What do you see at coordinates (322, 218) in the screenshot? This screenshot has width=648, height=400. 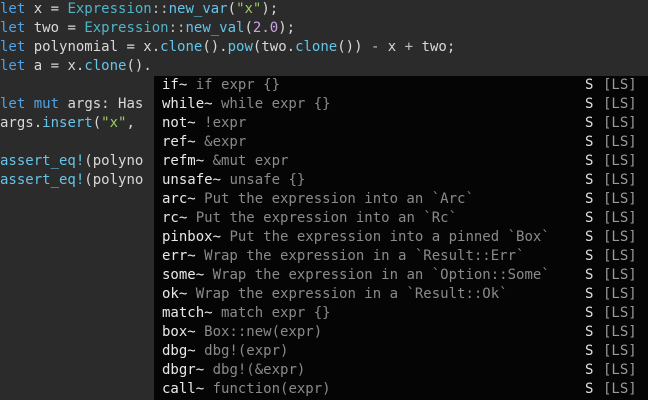 I see `completion-description: Put the expression into an `Rc`` at bounding box center [322, 218].